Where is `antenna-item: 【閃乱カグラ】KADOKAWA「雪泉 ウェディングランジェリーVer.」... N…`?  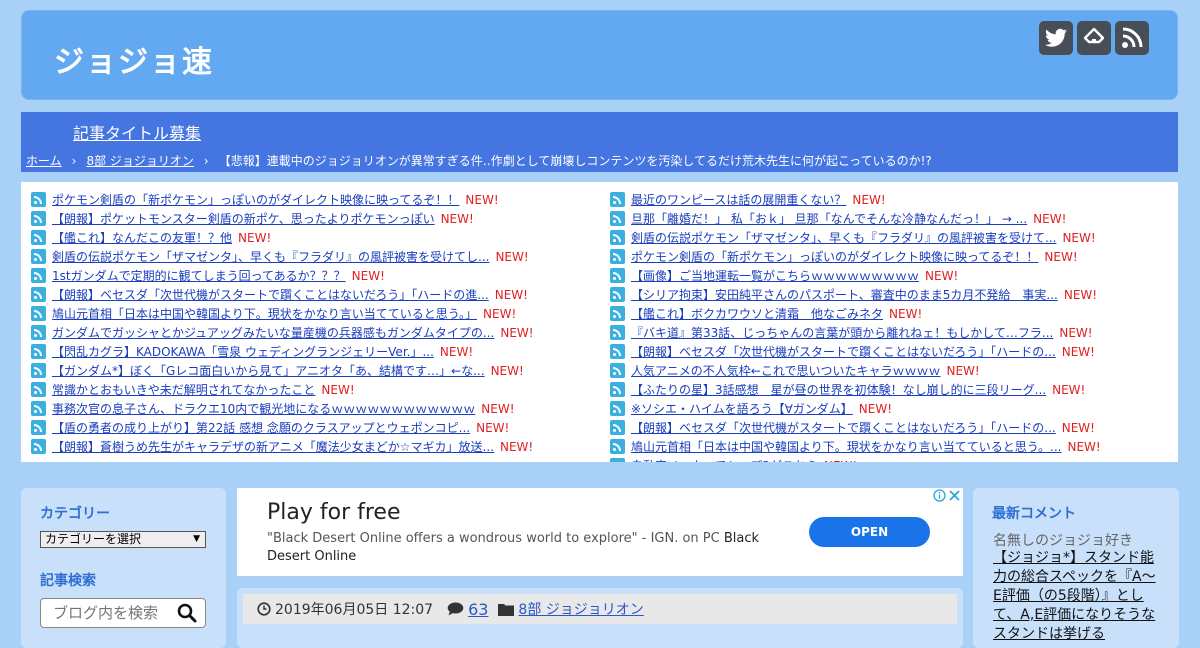
antenna-item: 【閃乱カグラ】KADOKAWA「雪泉 ウェディングランジェリーVer.」... N… is located at coordinates (316, 351).